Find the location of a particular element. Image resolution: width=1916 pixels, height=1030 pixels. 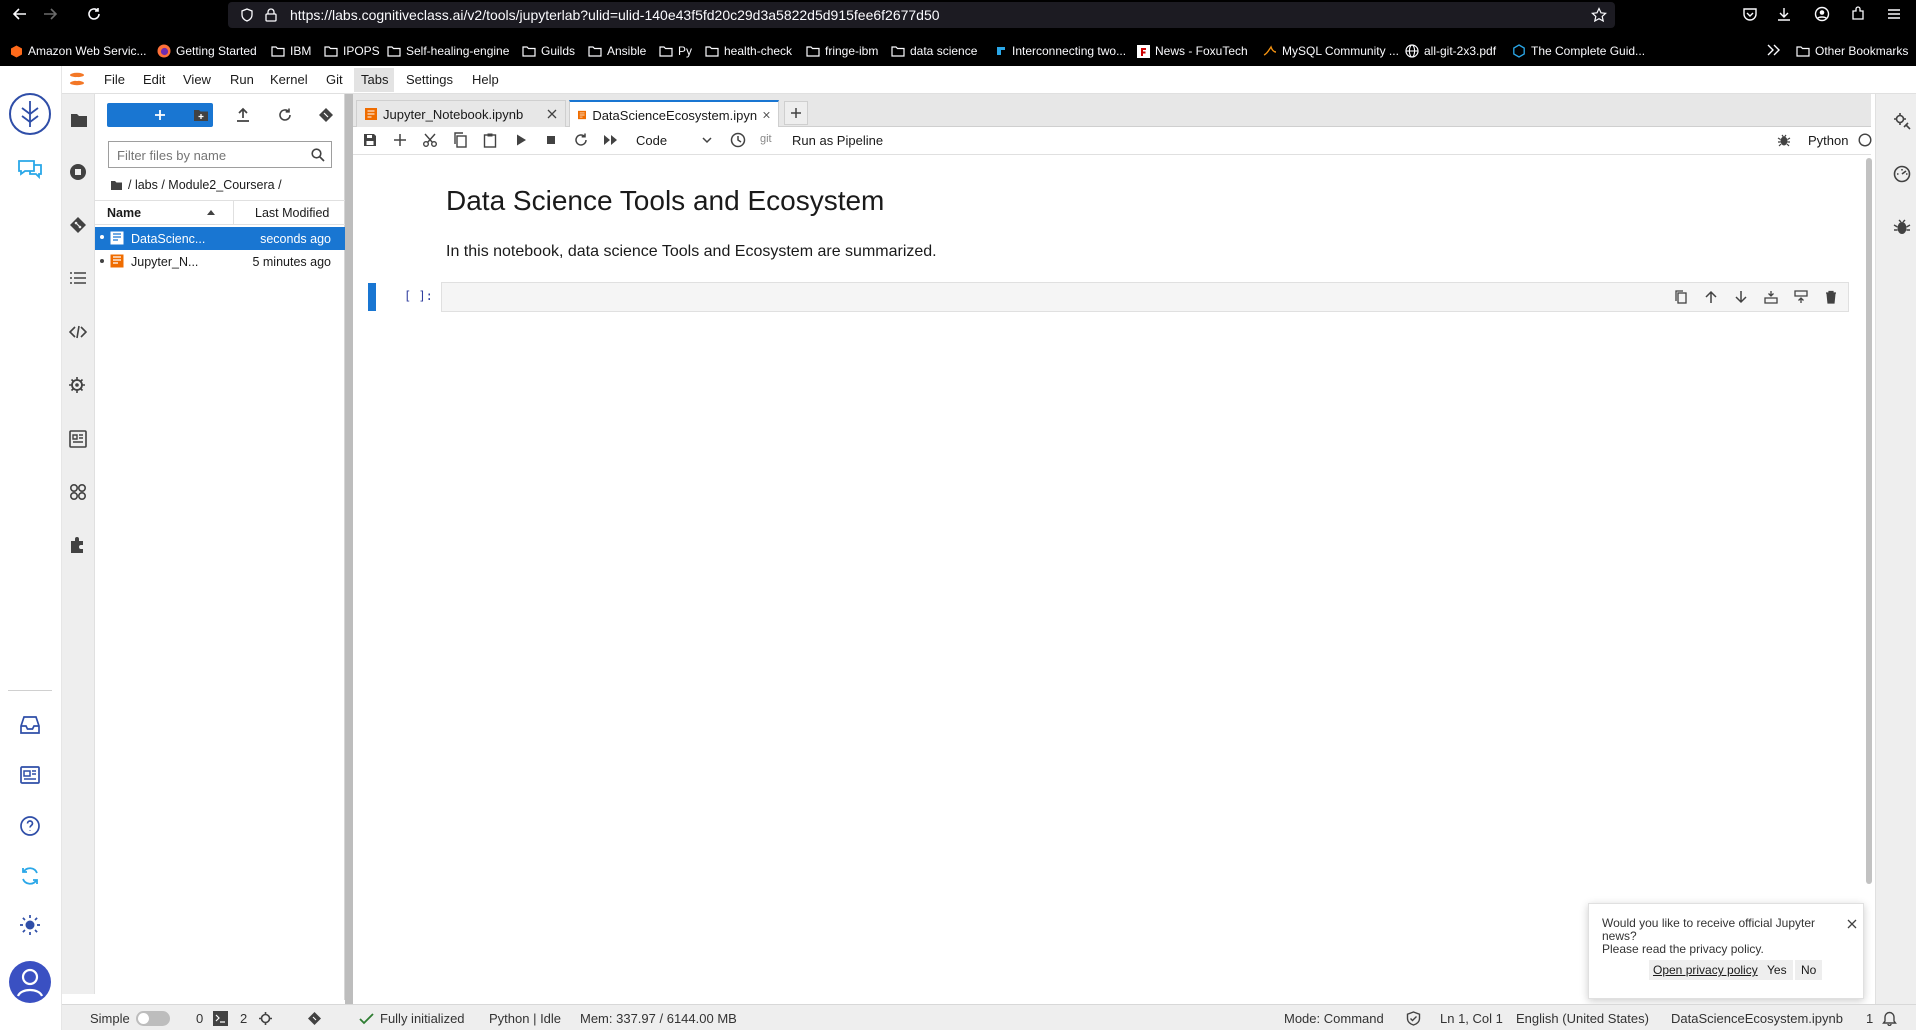

app-menu-icon is located at coordinates (1894, 14).